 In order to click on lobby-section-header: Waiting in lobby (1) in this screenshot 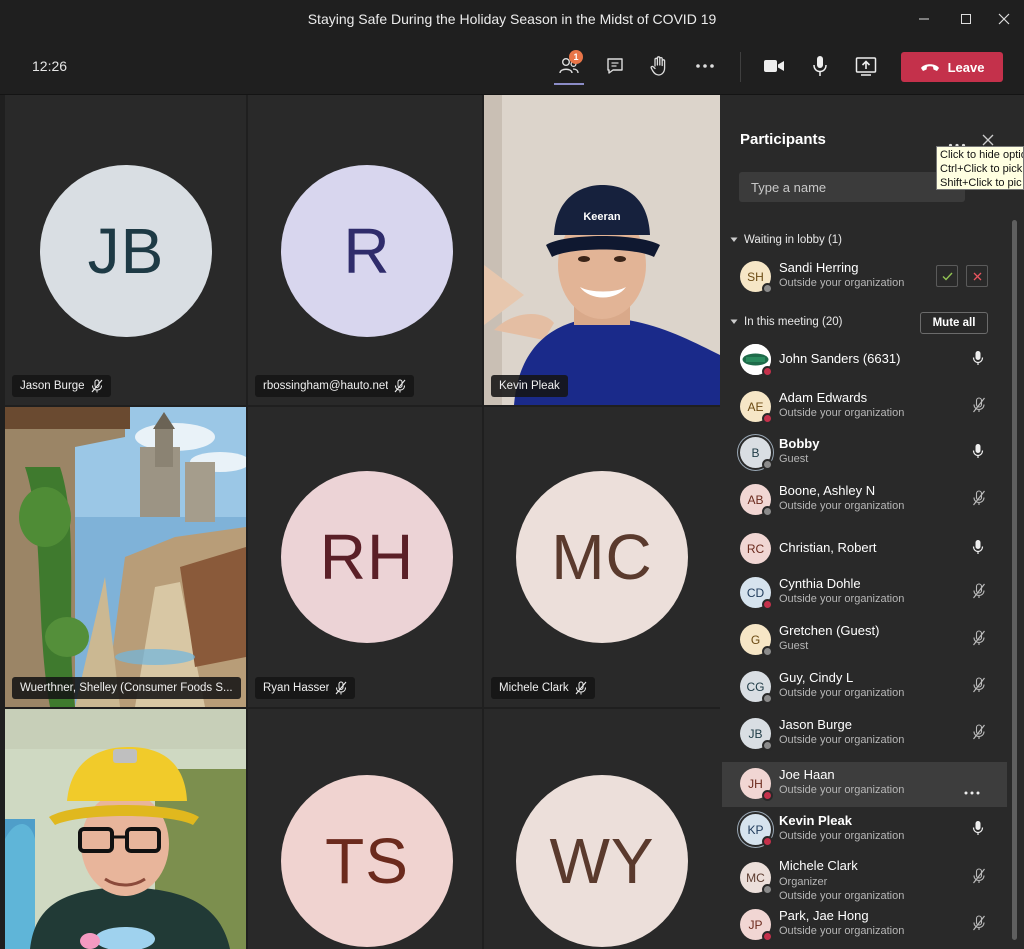, I will do `click(786, 240)`.